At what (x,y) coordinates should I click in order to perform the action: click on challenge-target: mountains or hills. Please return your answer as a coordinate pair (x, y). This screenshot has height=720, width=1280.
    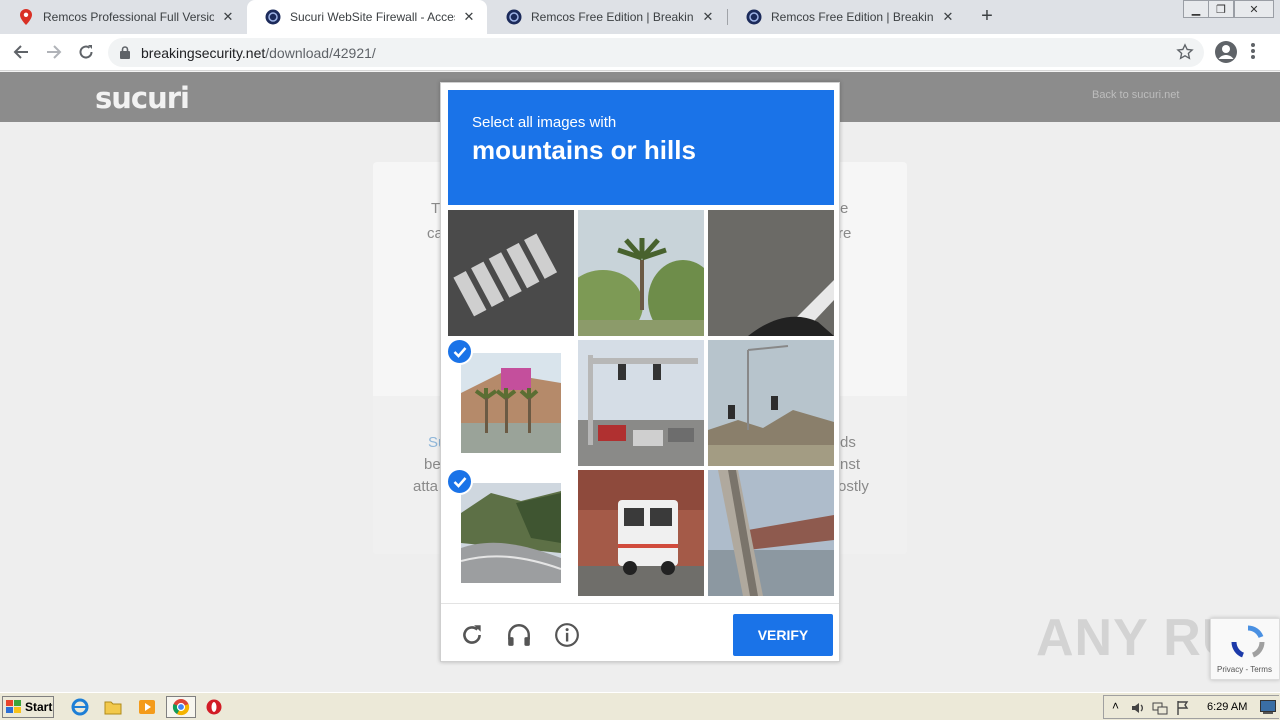
    Looking at the image, I should click on (584, 150).